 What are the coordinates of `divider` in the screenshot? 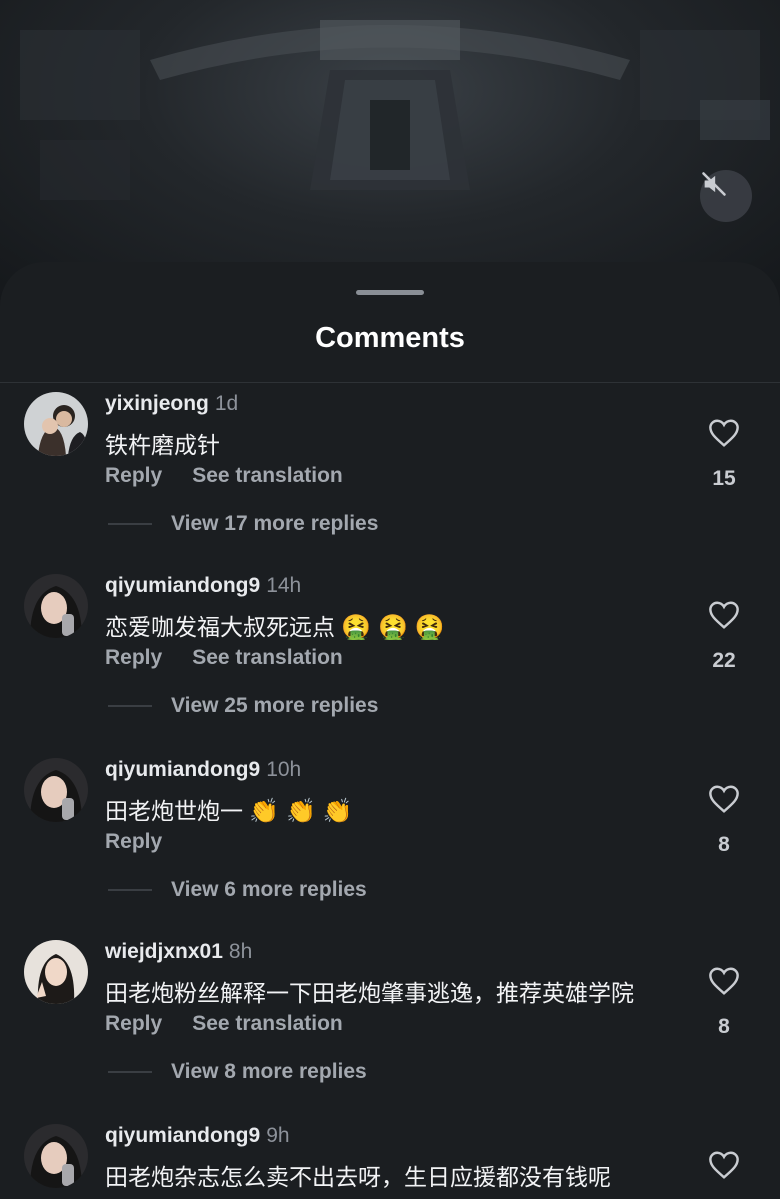 It's located at (390, 382).